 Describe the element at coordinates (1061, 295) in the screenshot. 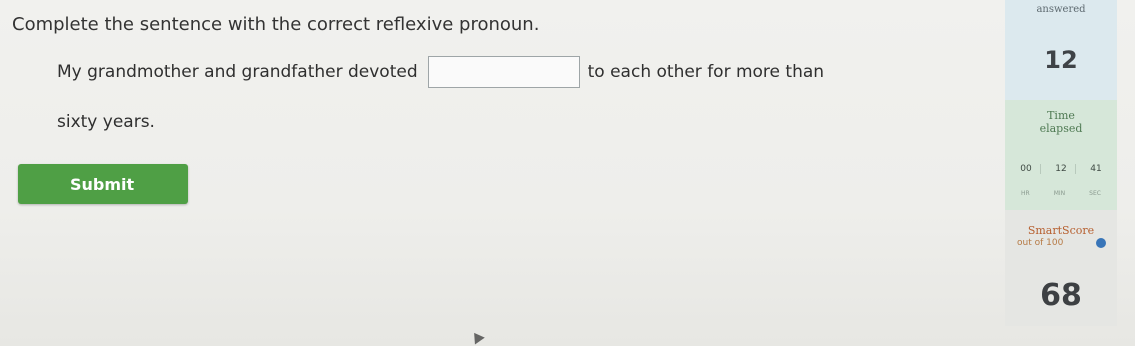

I see `smartscore-value: 68` at that location.